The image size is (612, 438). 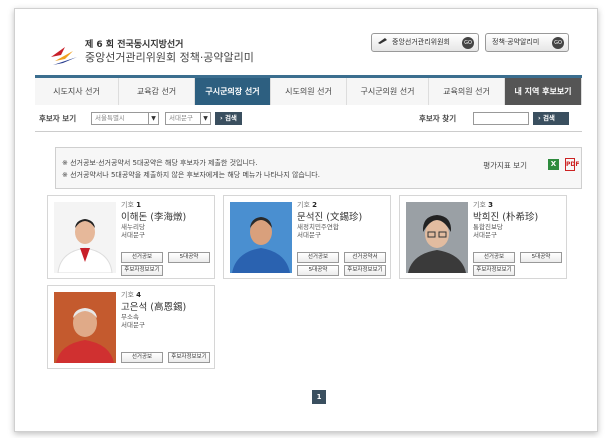 What do you see at coordinates (58, 118) in the screenshot?
I see `candidate-view-label: 후보자 보기` at bounding box center [58, 118].